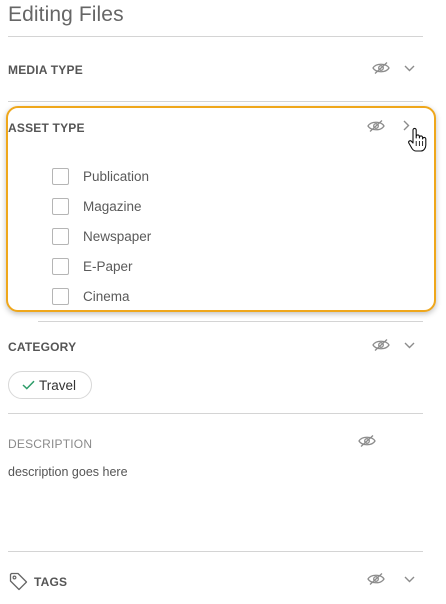 Image resolution: width=446 pixels, height=604 pixels. Describe the element at coordinates (417, 140) in the screenshot. I see `hand-pointer-icon` at that location.